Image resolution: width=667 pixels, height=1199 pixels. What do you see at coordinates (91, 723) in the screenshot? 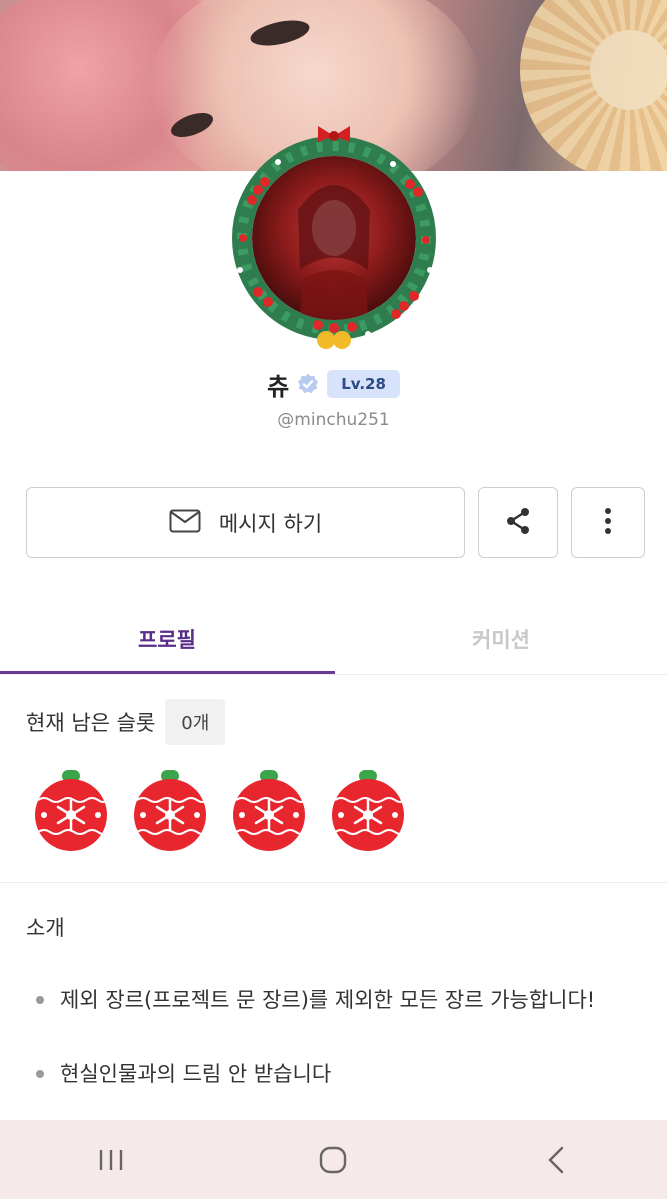
I see `slots-label: 현재 남은 슬롯` at bounding box center [91, 723].